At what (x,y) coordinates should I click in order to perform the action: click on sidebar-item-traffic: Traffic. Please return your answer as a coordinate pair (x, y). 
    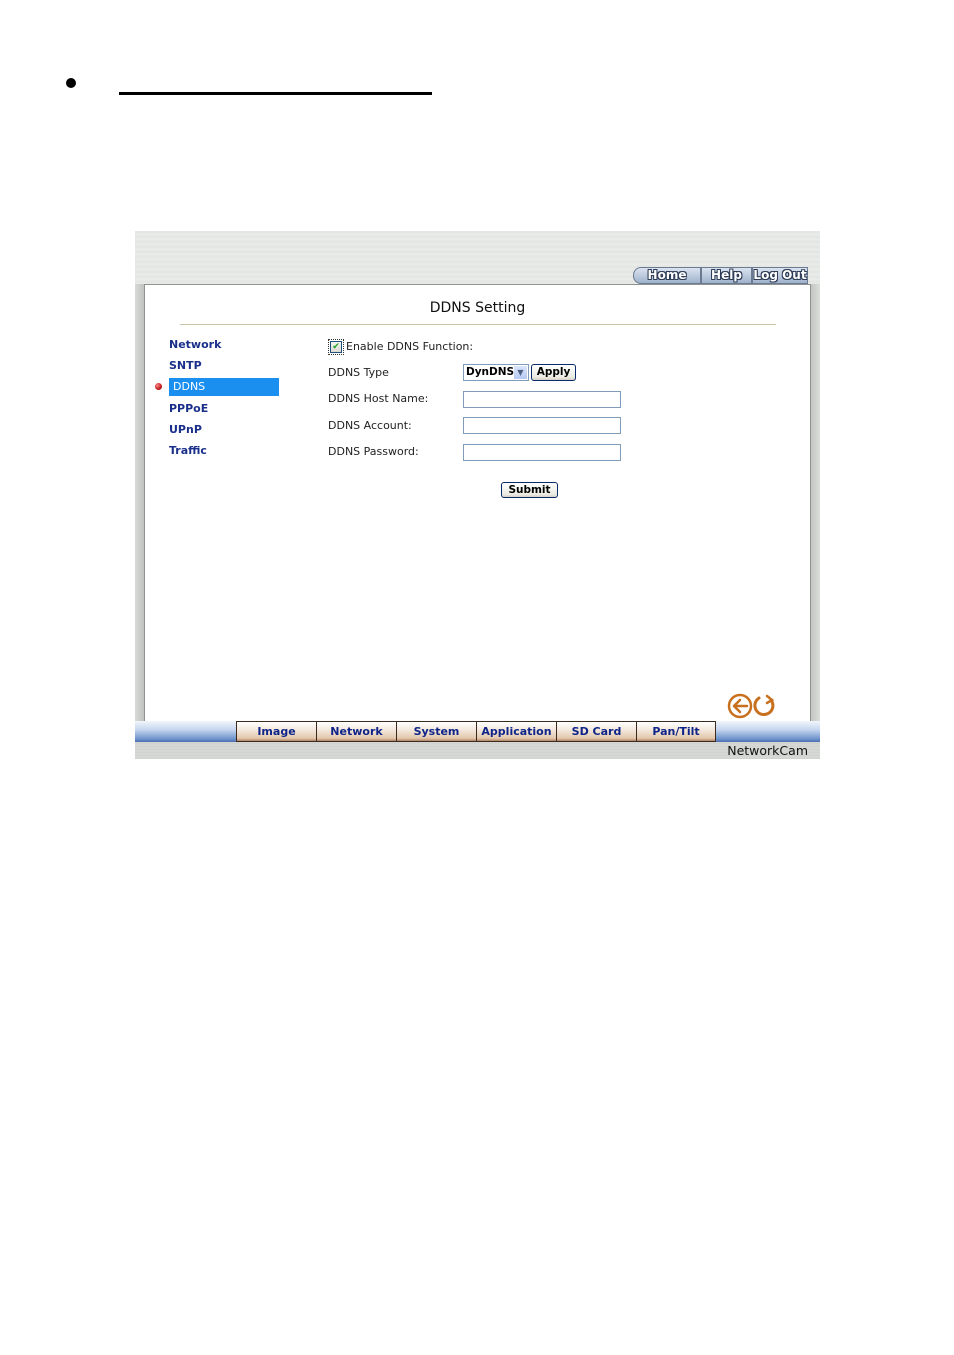
    Looking at the image, I should click on (224, 451).